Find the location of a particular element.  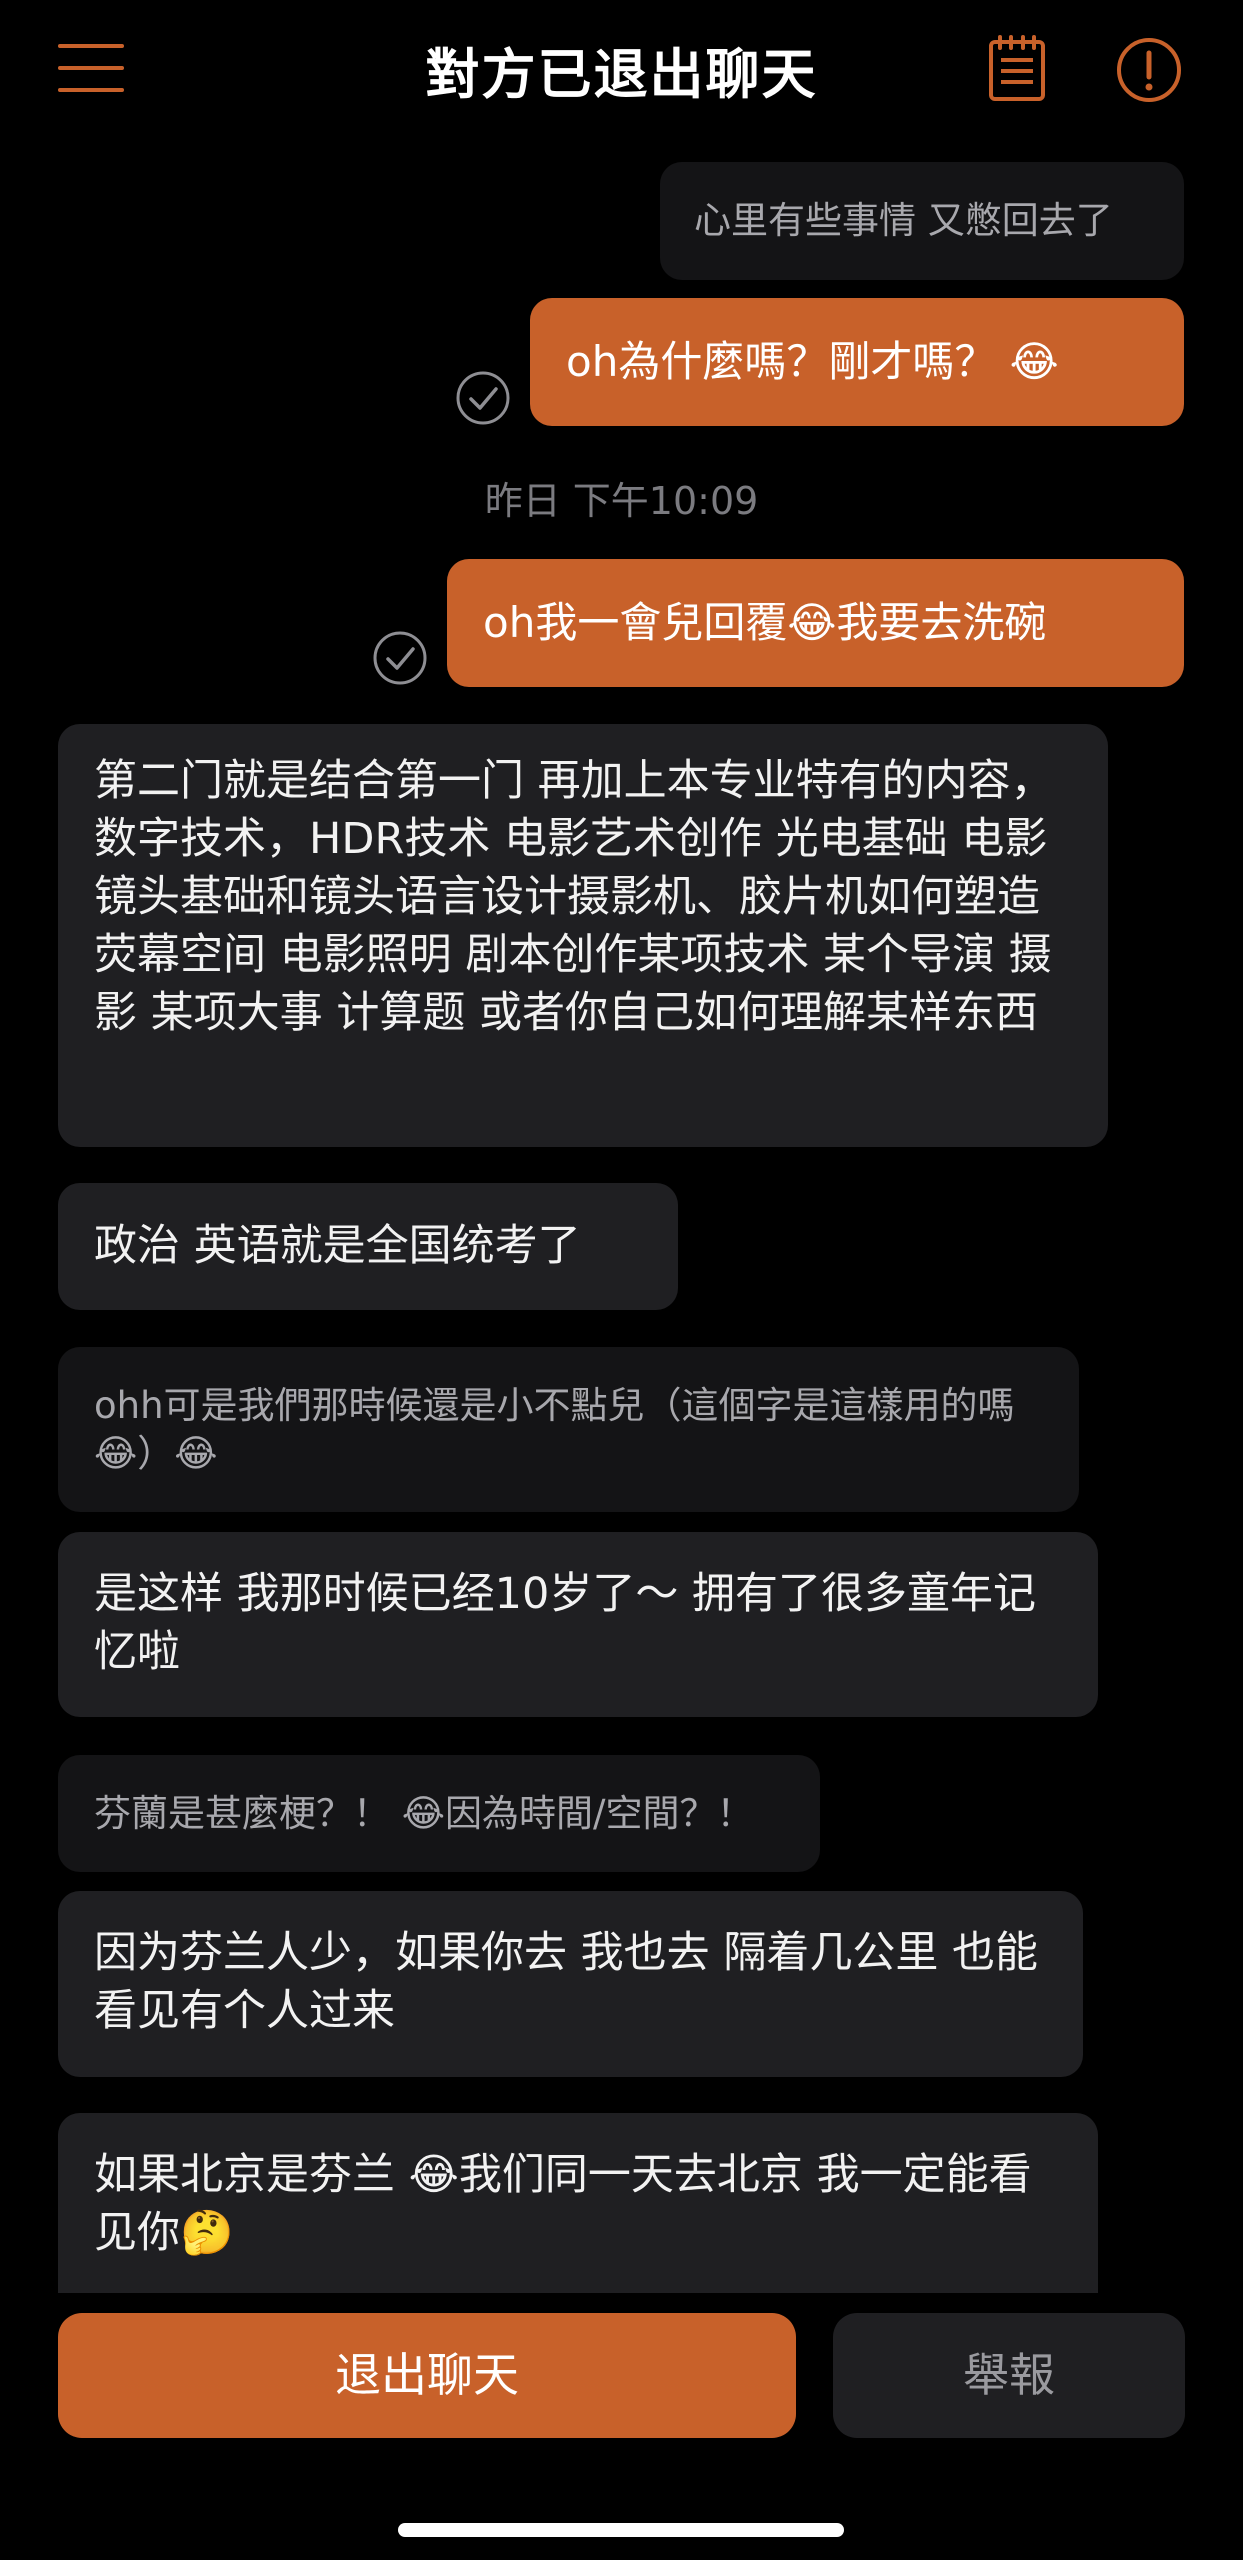

exit-chat-button: 退出聊天 is located at coordinates (427, 2375).